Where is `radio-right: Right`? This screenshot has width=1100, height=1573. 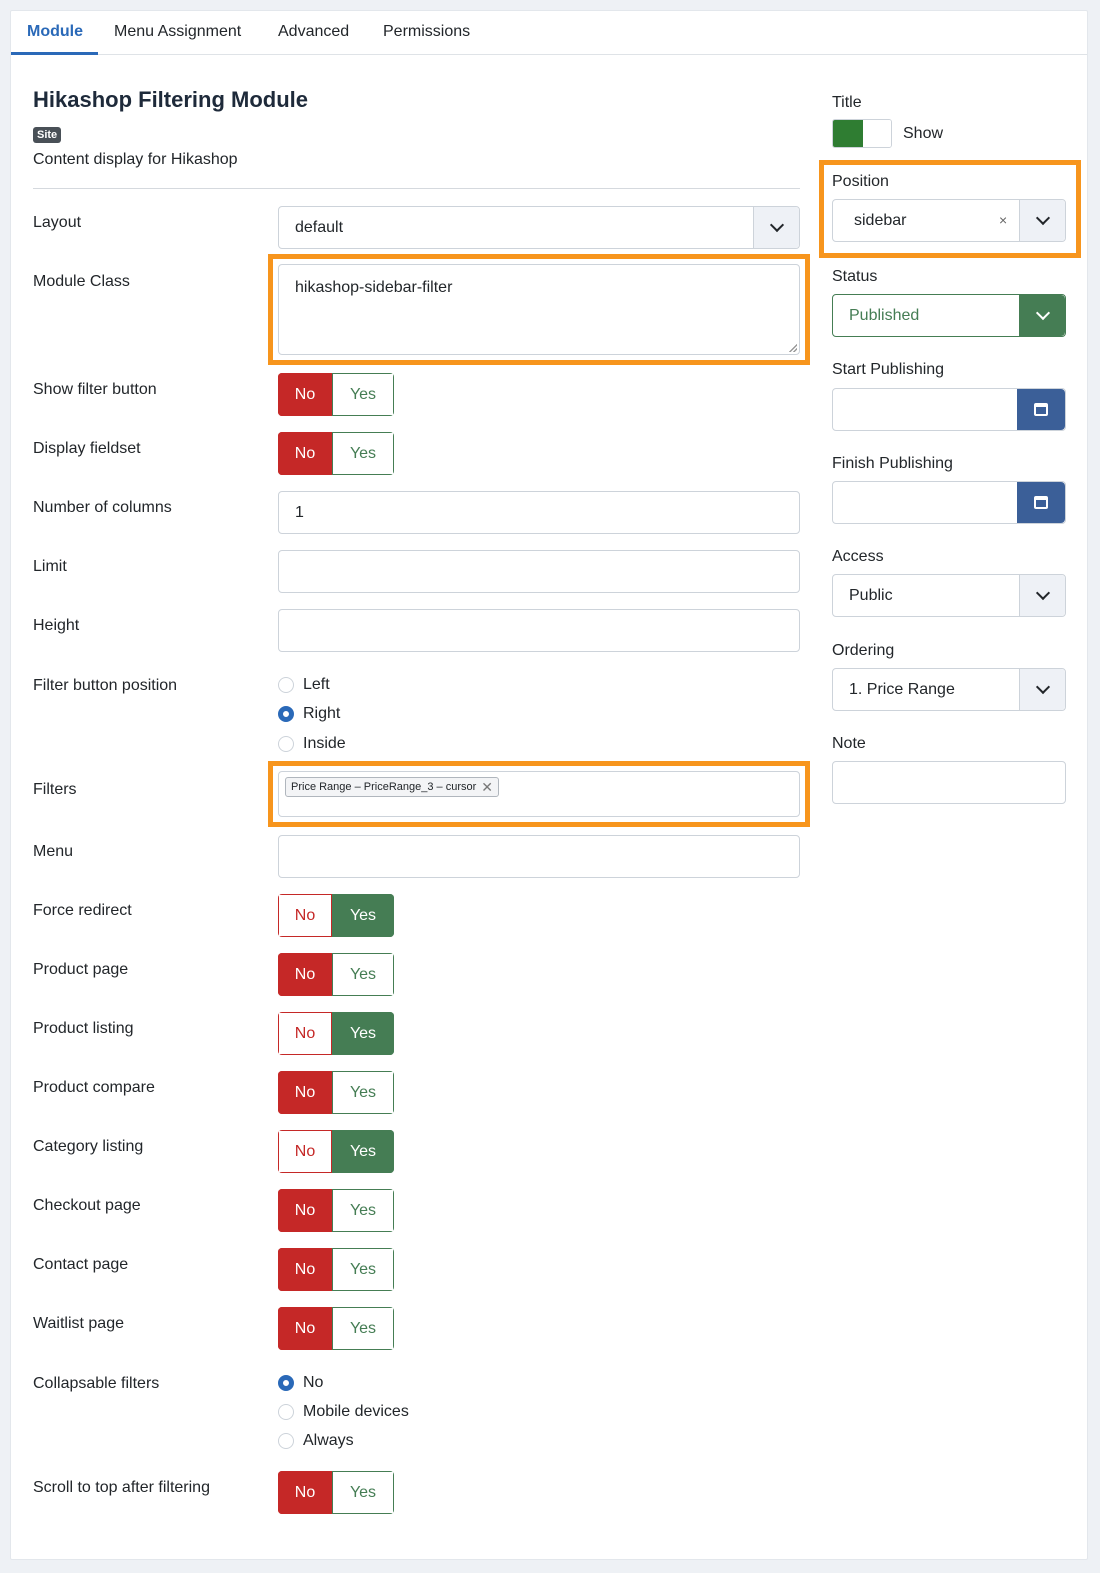 radio-right: Right is located at coordinates (309, 714).